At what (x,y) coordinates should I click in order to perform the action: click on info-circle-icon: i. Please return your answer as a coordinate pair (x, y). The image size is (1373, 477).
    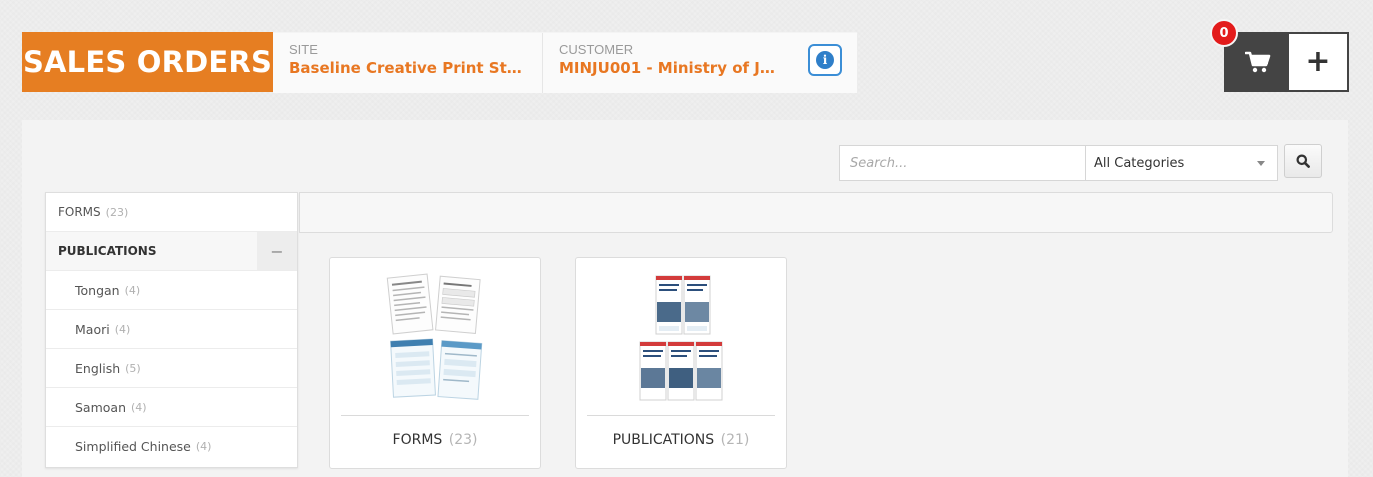
    Looking at the image, I should click on (825, 60).